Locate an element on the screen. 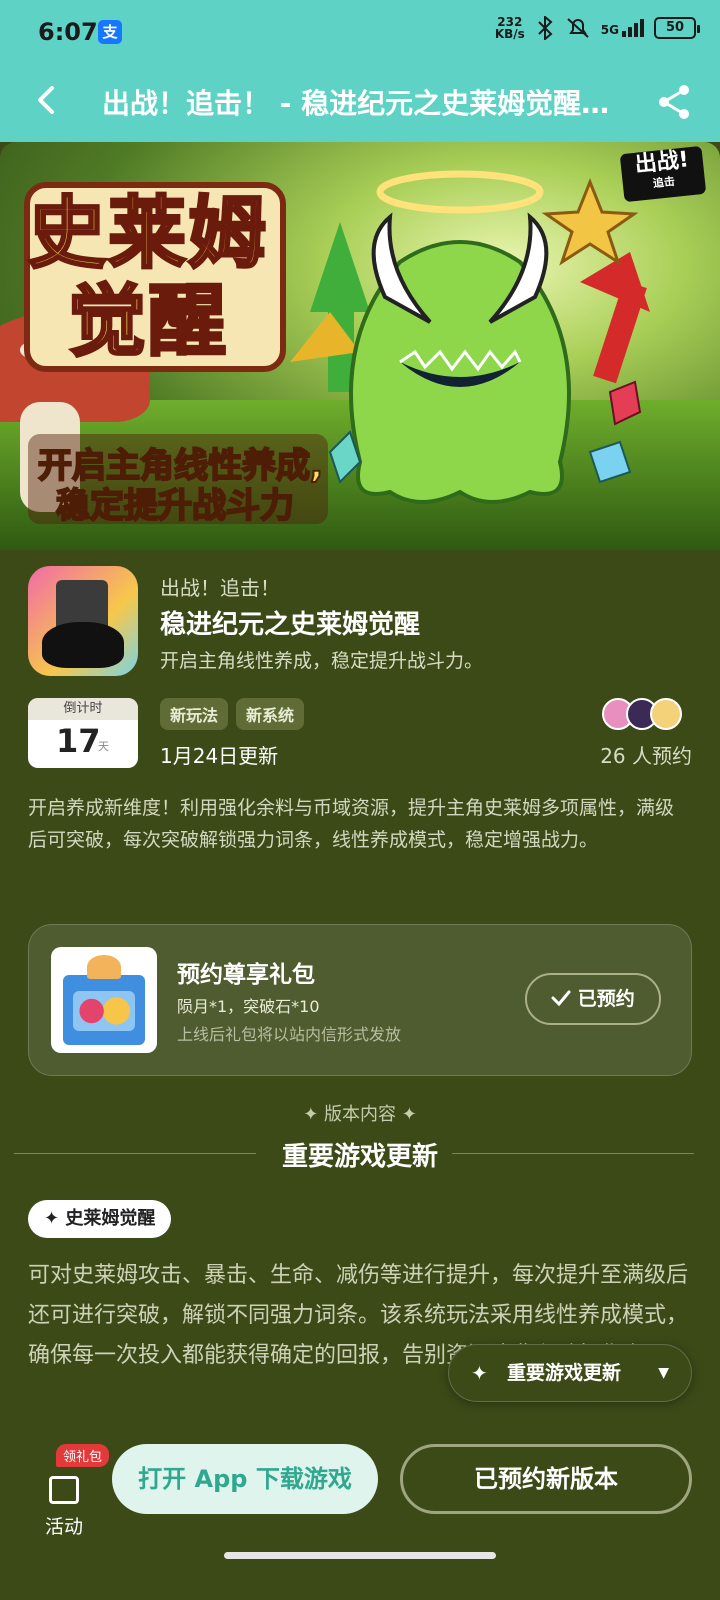  section-jump-dropdown: ✦ 重要游戏更新 ▼ is located at coordinates (570, 1373).